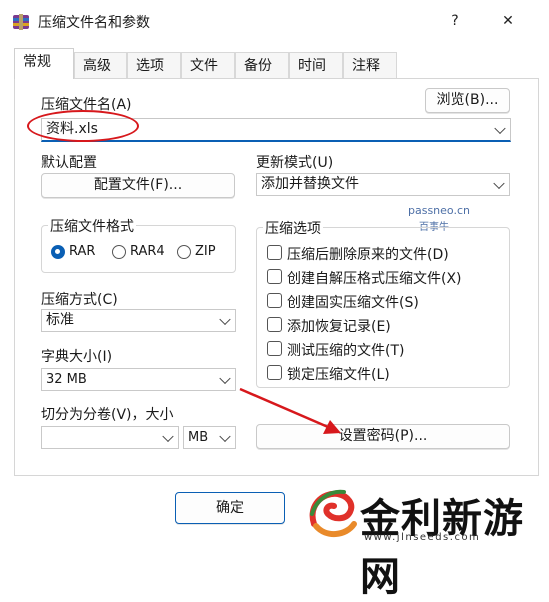 This screenshot has height=602, width=549. Describe the element at coordinates (230, 508) in the screenshot. I see `ok-button: 确定` at that location.